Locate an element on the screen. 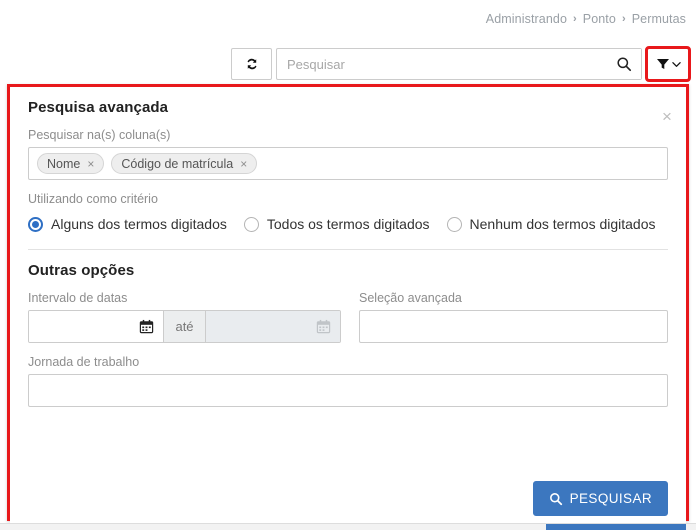 The image size is (696, 530). date-from-input is located at coordinates (80, 326).